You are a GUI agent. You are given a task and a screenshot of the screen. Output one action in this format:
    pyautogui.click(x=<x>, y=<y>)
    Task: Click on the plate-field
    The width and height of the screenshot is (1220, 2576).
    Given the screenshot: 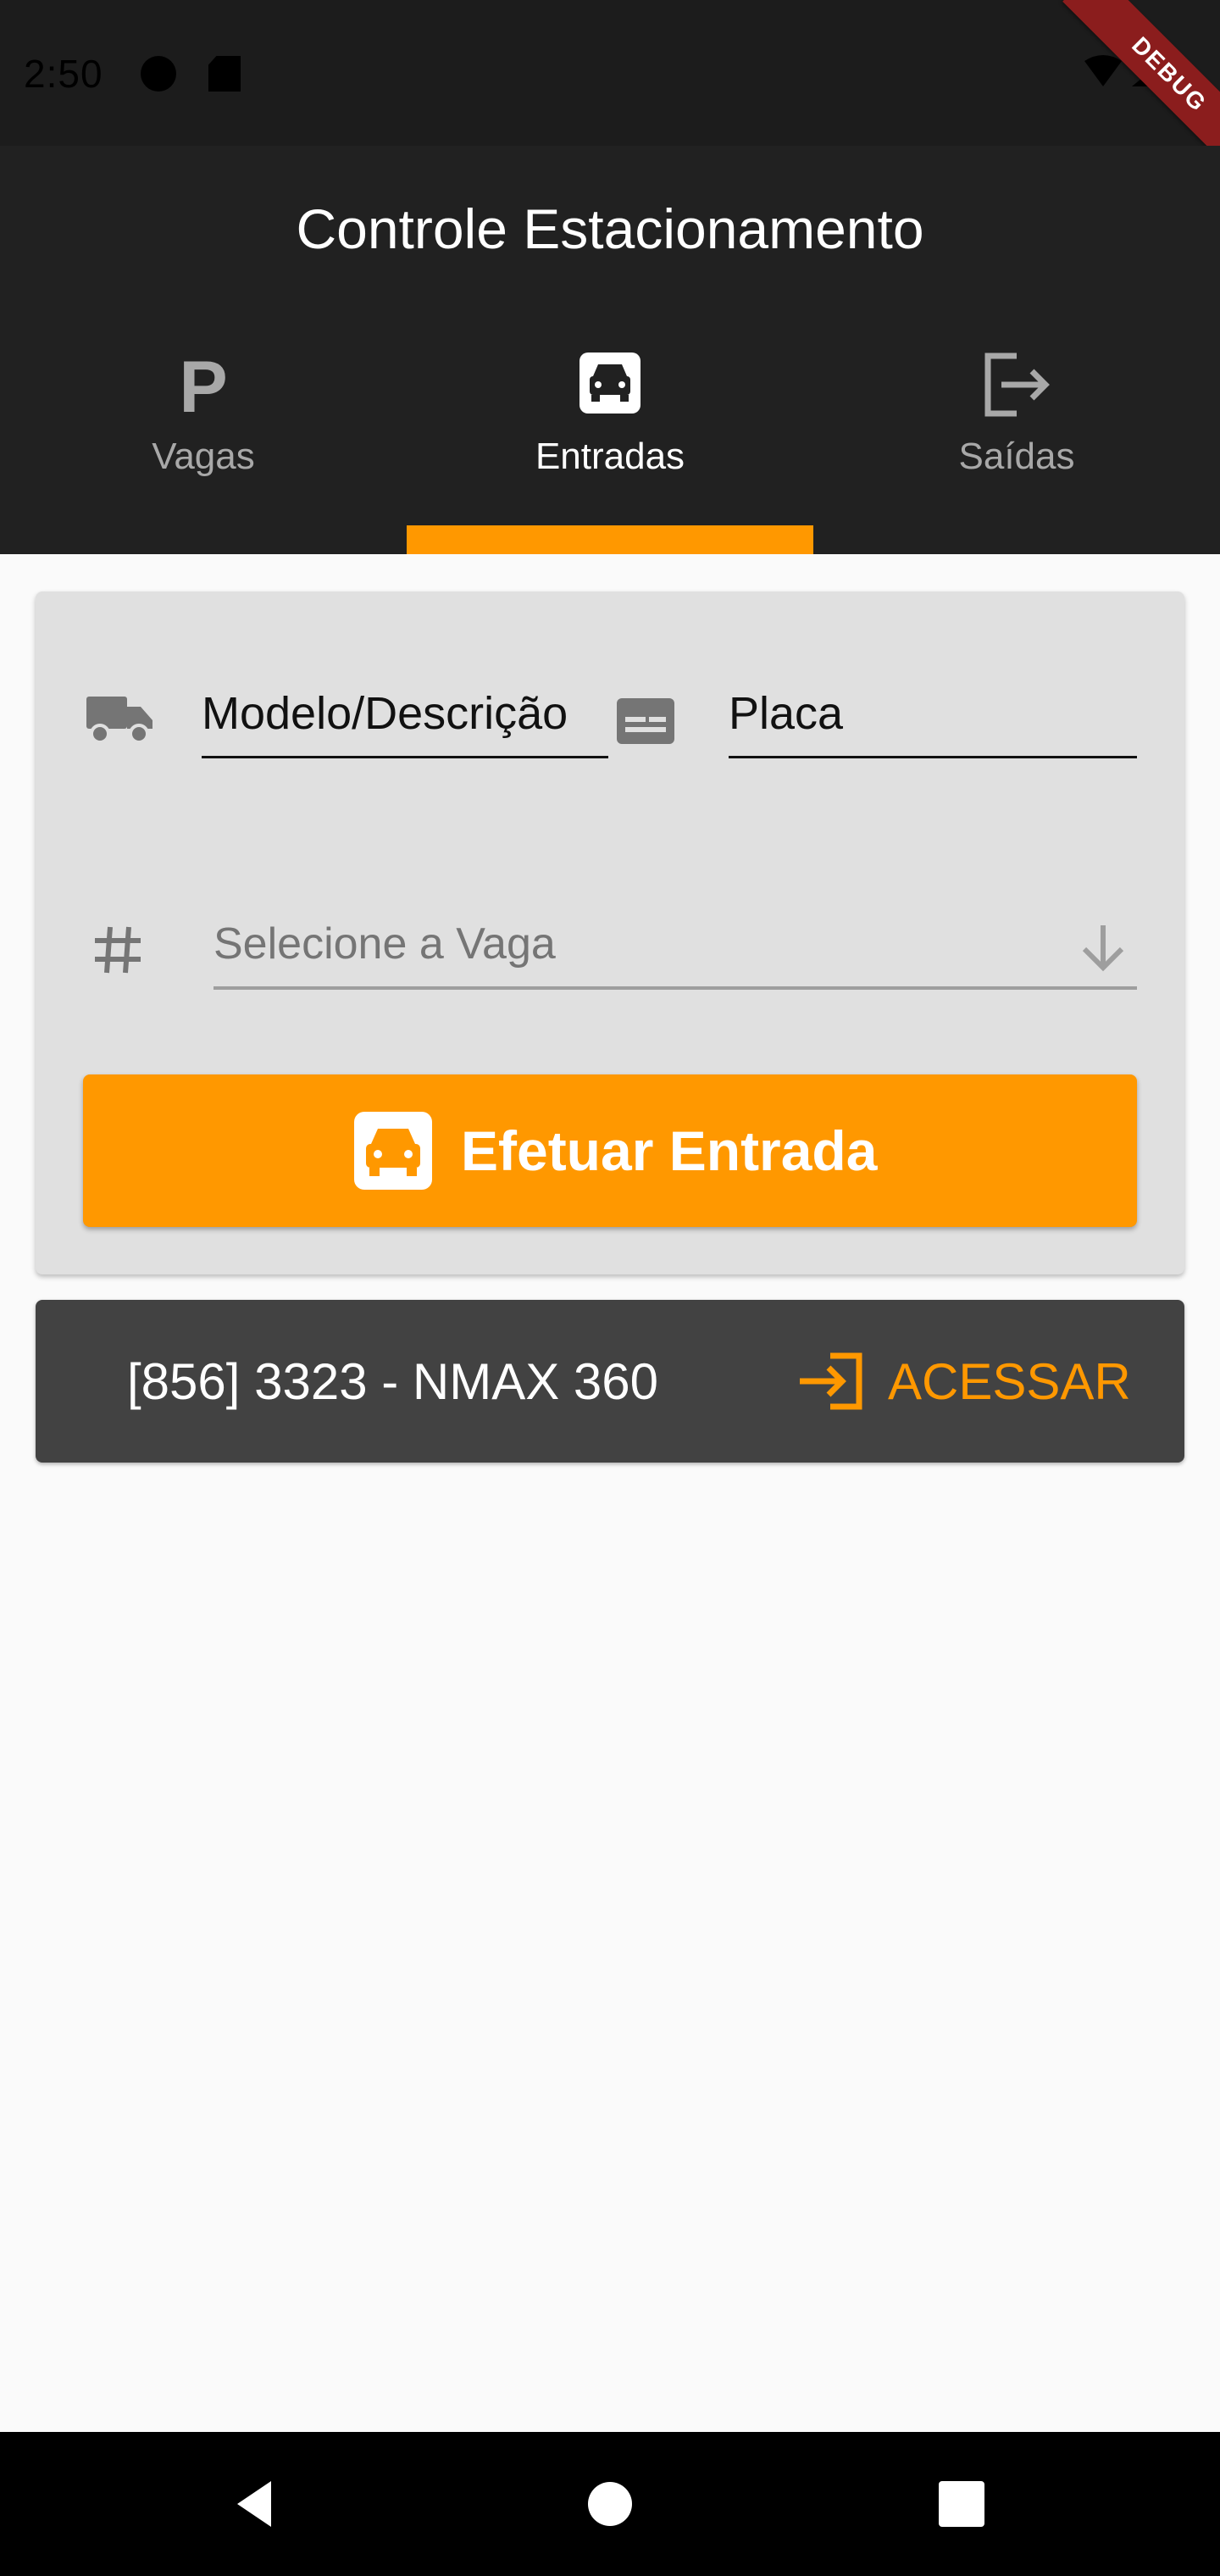 What is the action you would take?
    pyautogui.click(x=933, y=722)
    